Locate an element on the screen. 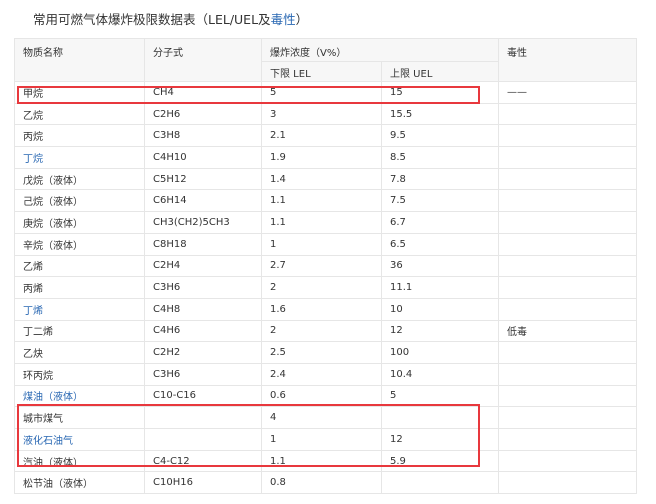 This screenshot has width=656, height=504. header-concentration: 爆炸浓度（V%） is located at coordinates (380, 50).